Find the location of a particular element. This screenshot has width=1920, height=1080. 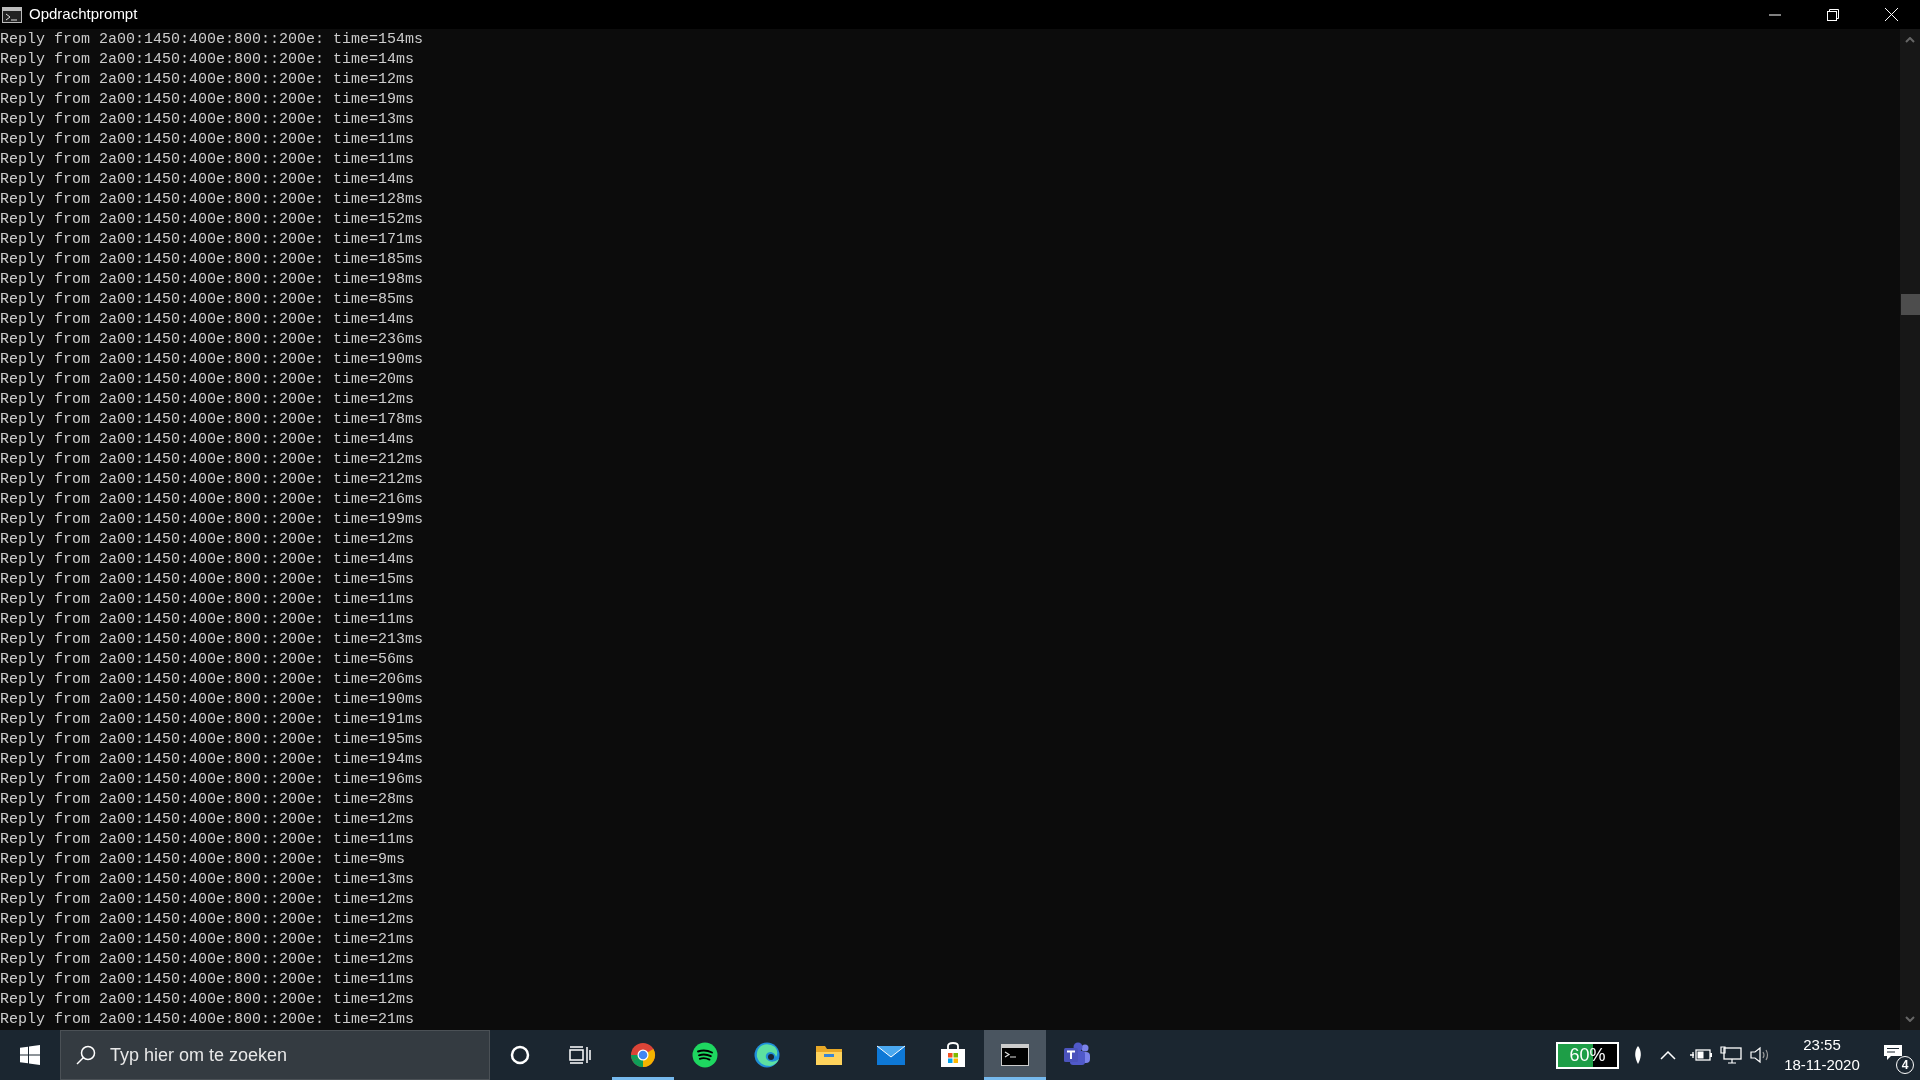

speaker-icon is located at coordinates (1760, 1055).